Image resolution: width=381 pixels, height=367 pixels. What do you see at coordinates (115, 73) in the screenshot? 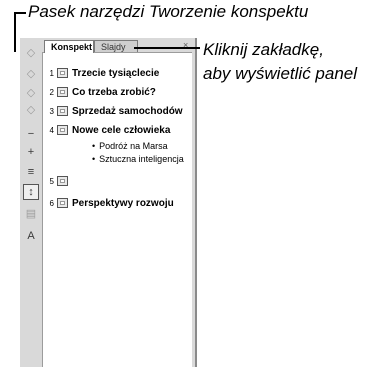
I see `slide-title: Trzecie tysiąclecie` at bounding box center [115, 73].